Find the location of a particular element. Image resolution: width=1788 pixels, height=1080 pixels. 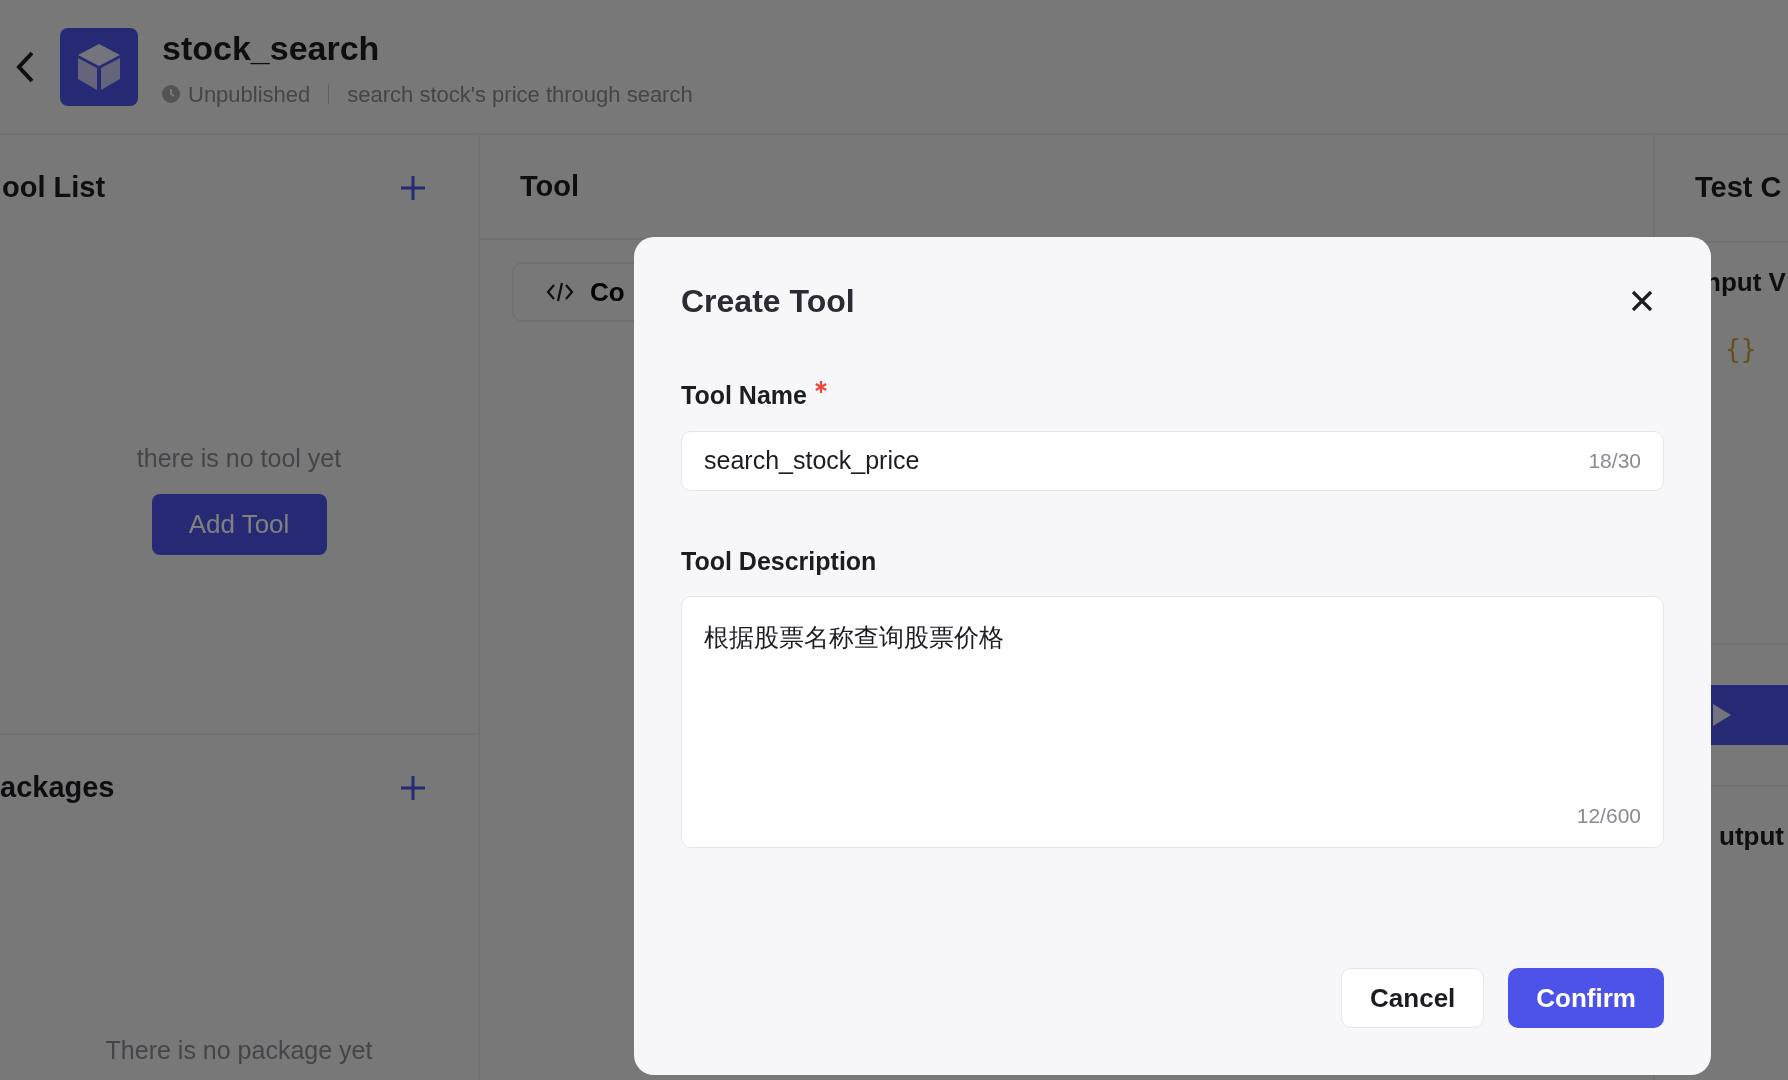

name-input-field: search_stock_price 18/30 is located at coordinates (1172, 460).